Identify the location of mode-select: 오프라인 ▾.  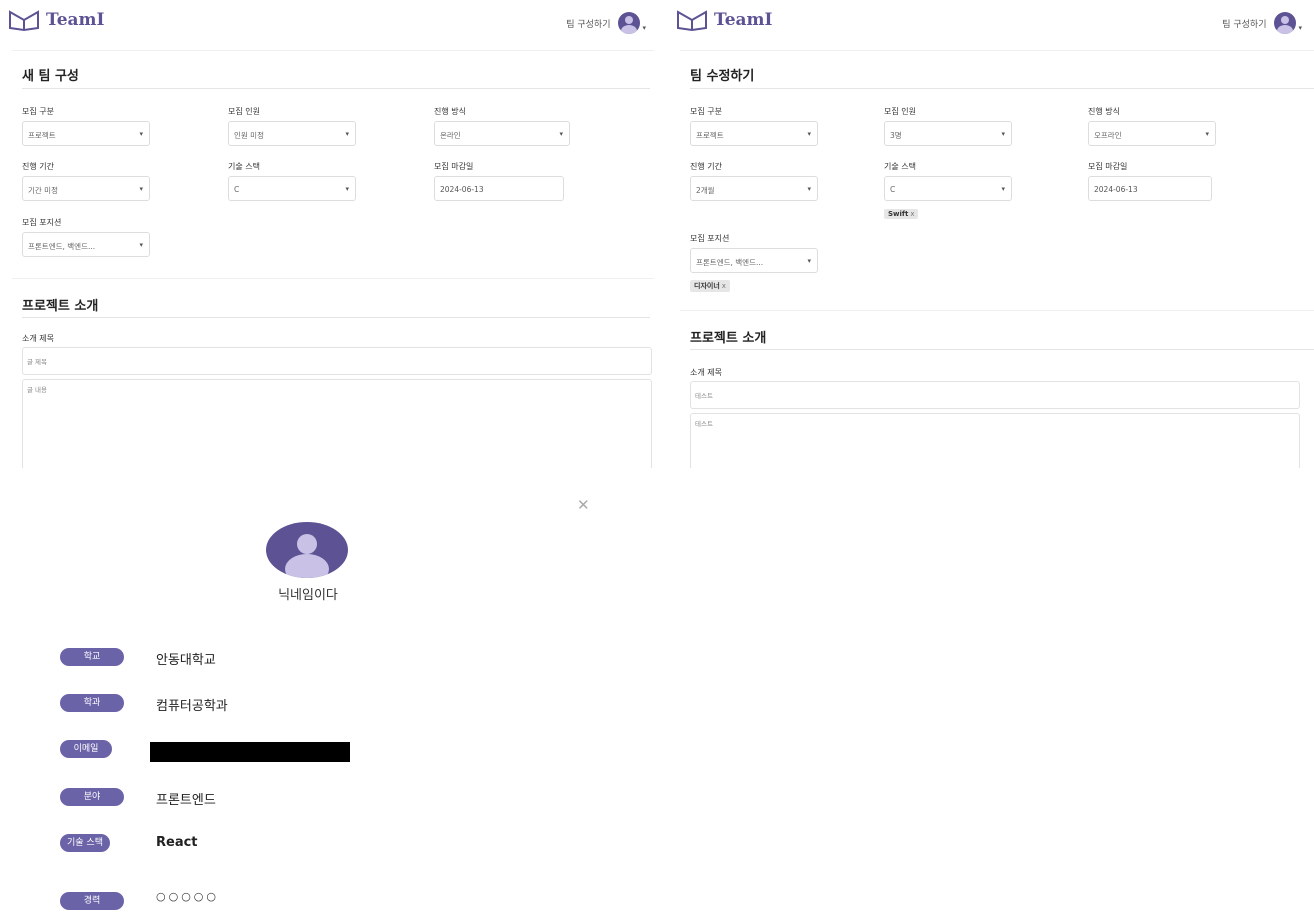
(1152, 133).